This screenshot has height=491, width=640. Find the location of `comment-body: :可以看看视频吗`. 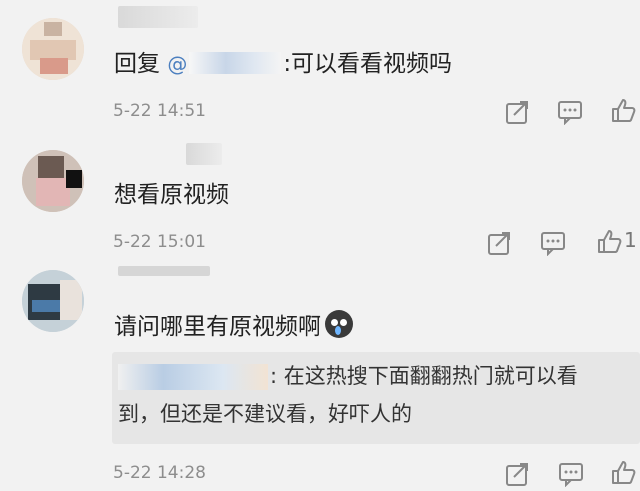

comment-body: :可以看看视频吗 is located at coordinates (368, 64).